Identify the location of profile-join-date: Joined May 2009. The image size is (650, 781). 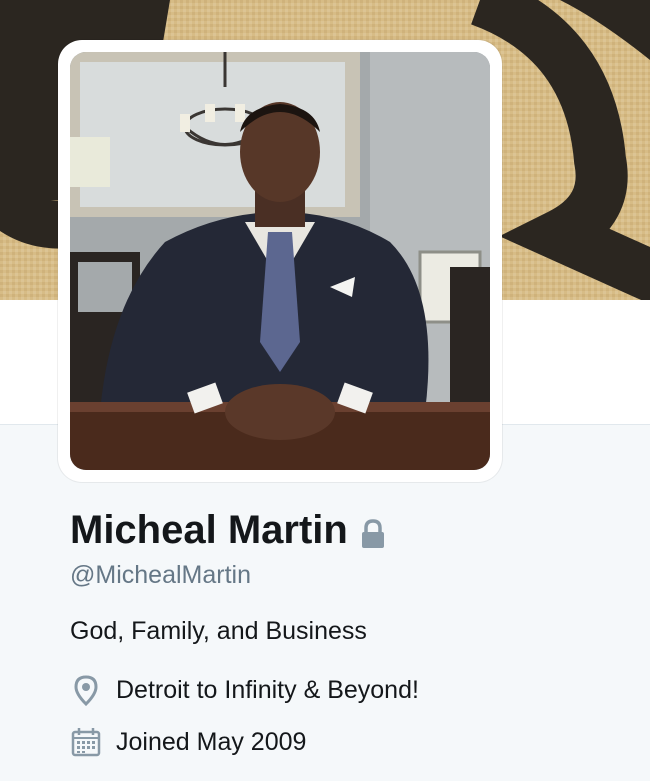
(350, 742).